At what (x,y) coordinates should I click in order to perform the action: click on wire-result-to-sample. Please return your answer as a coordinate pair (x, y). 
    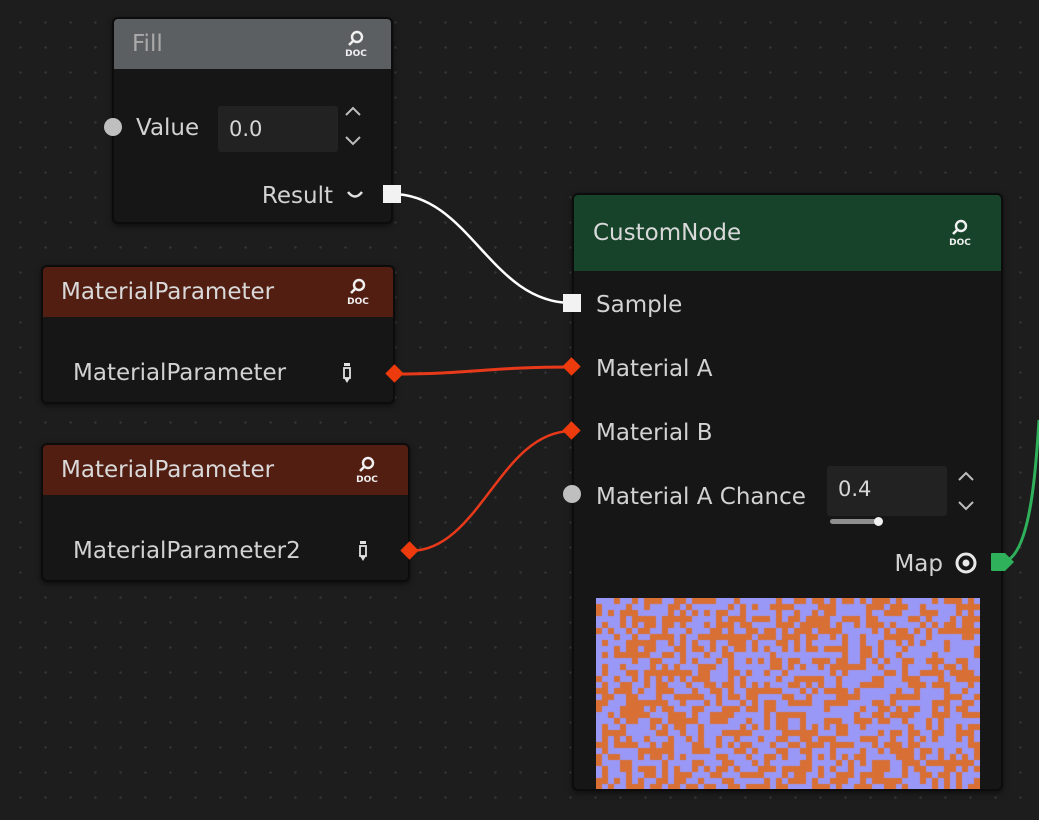
    Looking at the image, I should click on (482, 248).